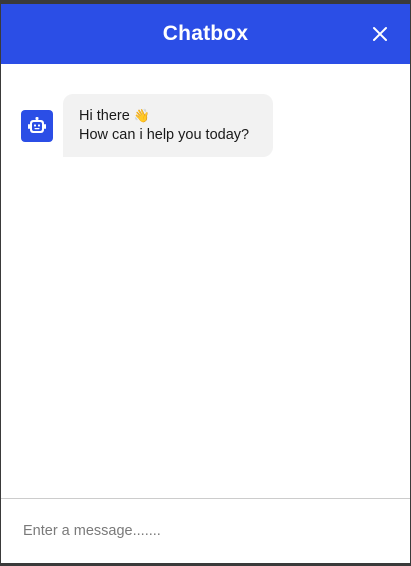 The image size is (411, 566). Describe the element at coordinates (141, 116) in the screenshot. I see `waving-hand-icon: 👋` at that location.